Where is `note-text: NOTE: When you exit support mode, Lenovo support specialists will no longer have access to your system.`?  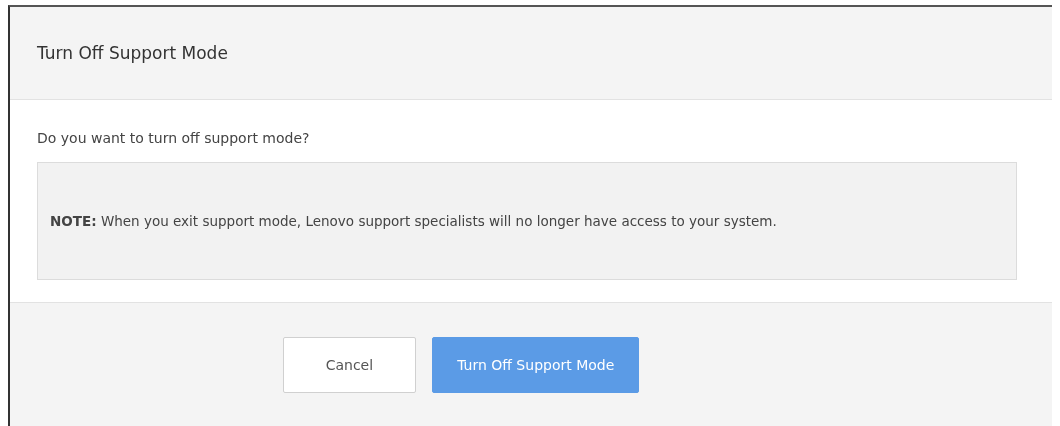 note-text: NOTE: When you exit support mode, Lenovo support specialists will no longer have access to your system. is located at coordinates (414, 221).